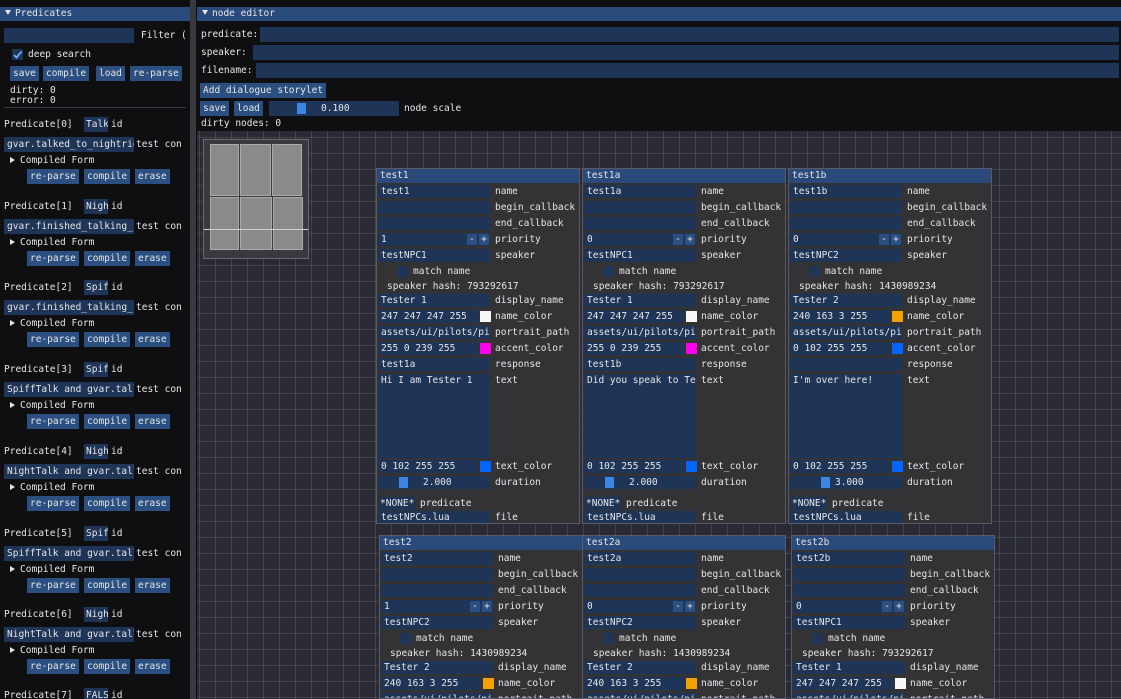 The image size is (1121, 699). What do you see at coordinates (434, 482) in the screenshot?
I see `duration-slider: 2.000` at bounding box center [434, 482].